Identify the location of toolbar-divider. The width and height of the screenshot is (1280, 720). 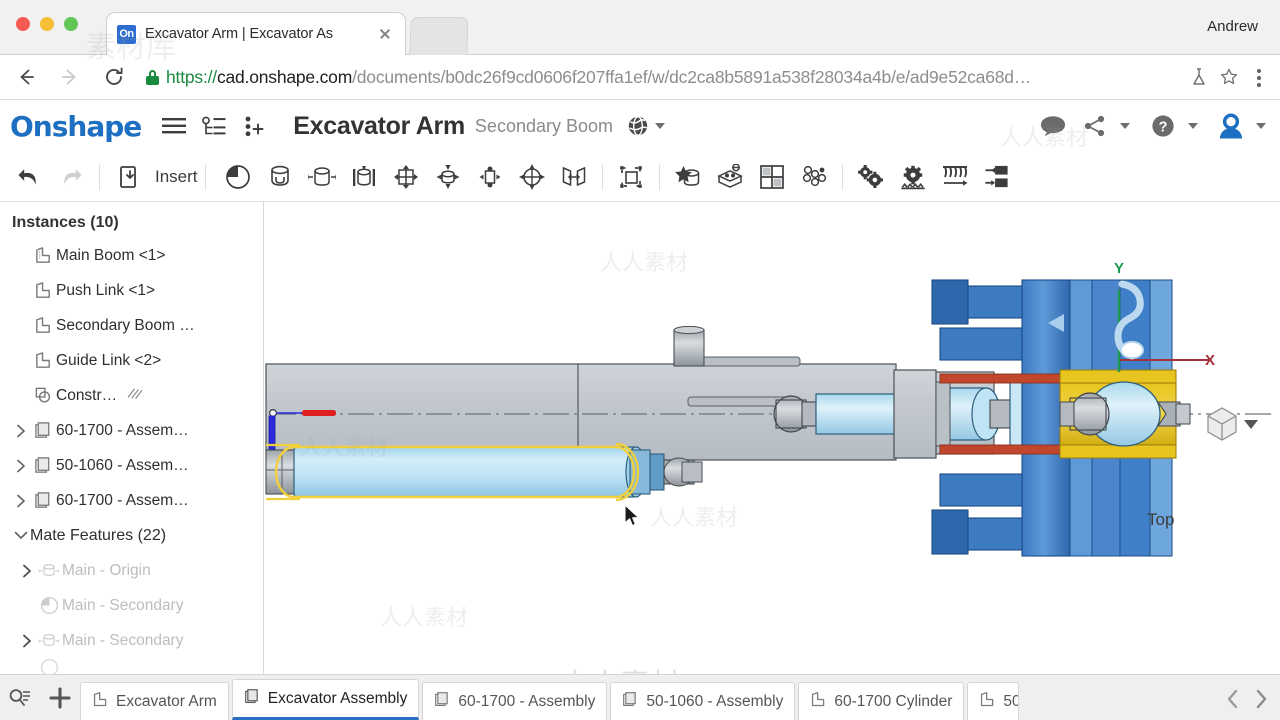
(659, 176).